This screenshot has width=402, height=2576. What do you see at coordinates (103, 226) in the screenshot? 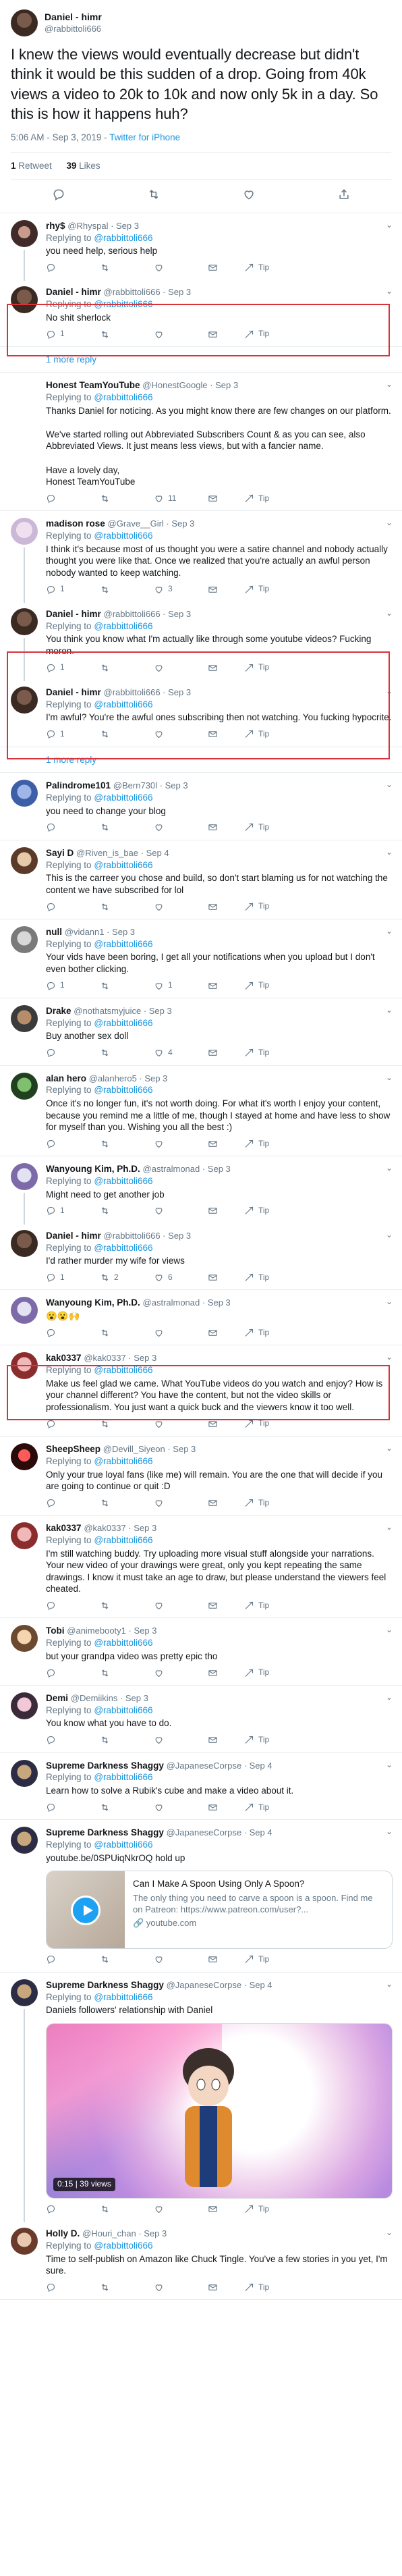
I see `reply-author-handle: @Rhyspal · Sep 3` at bounding box center [103, 226].